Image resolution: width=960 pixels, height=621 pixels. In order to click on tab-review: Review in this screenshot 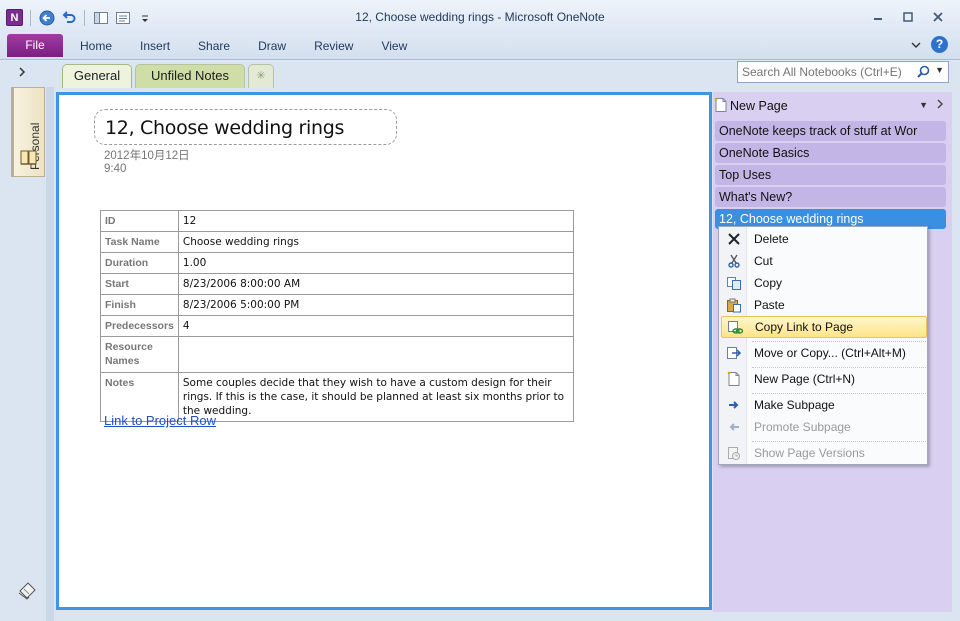, I will do `click(333, 46)`.